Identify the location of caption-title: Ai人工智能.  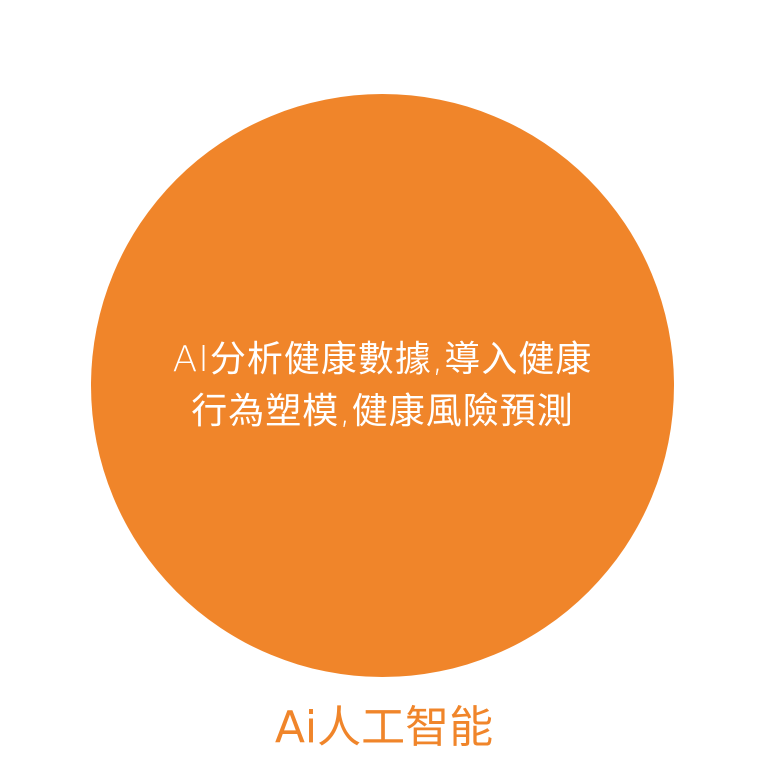
(384, 727).